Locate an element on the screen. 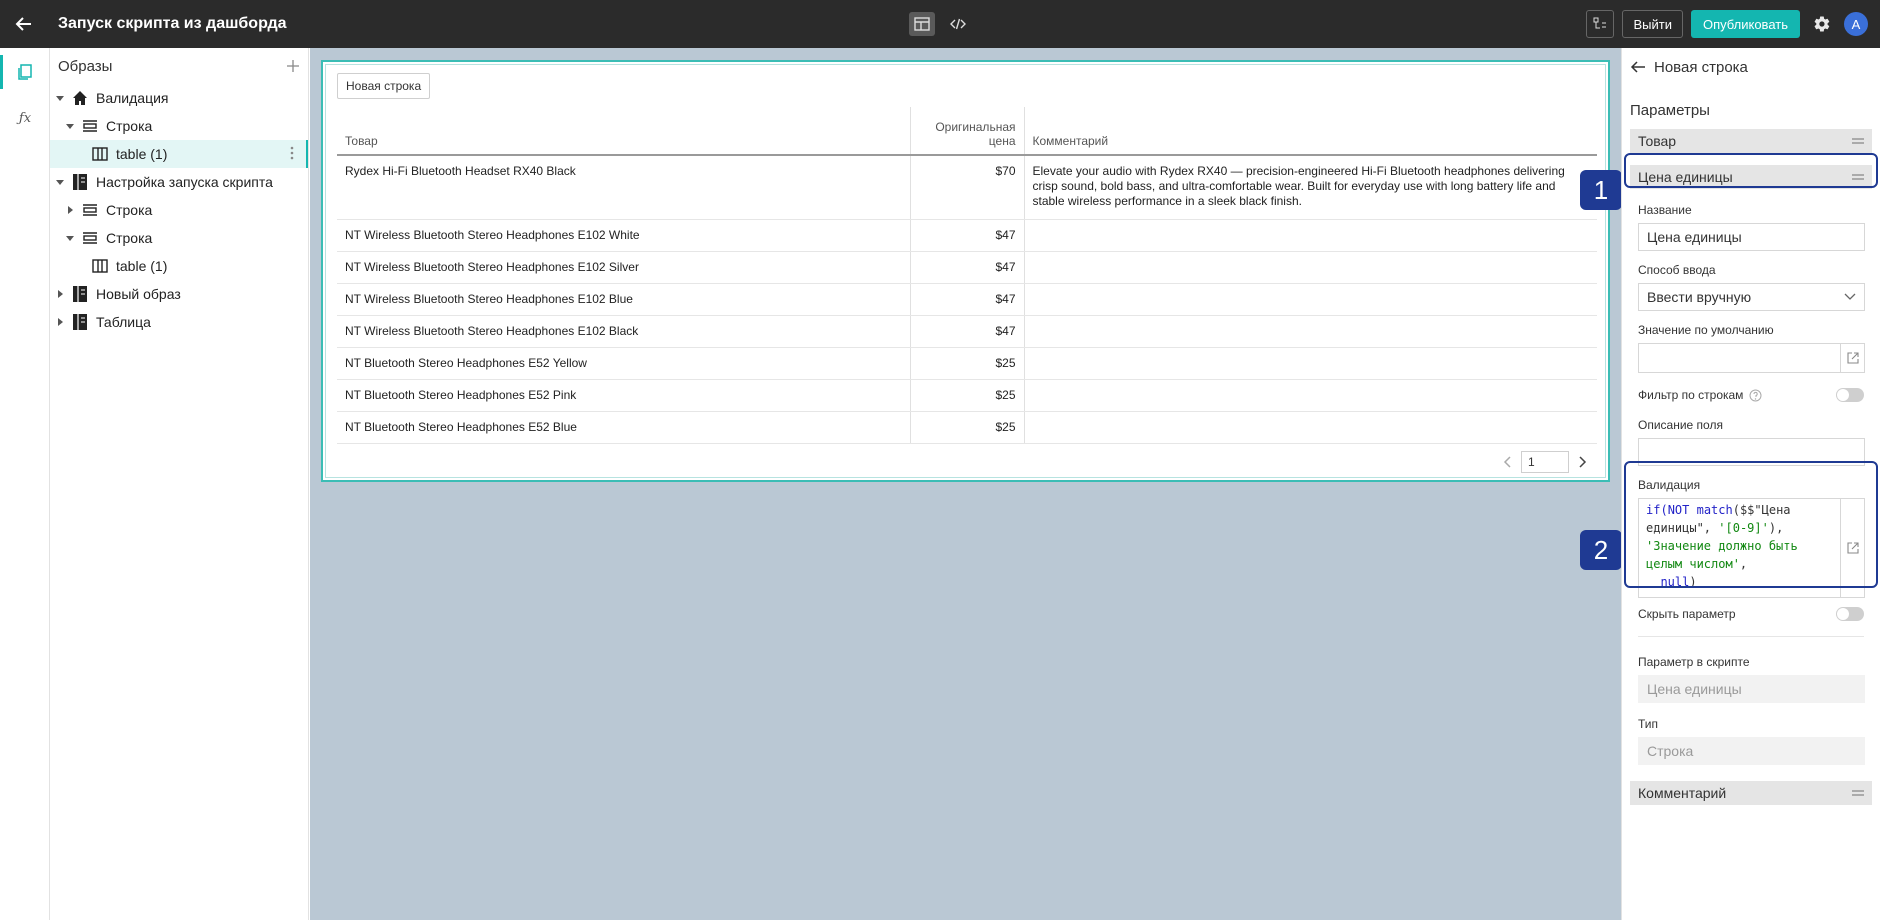 The height and width of the screenshot is (920, 1880). column-header-price: Оригинальная цена is located at coordinates (966, 131).